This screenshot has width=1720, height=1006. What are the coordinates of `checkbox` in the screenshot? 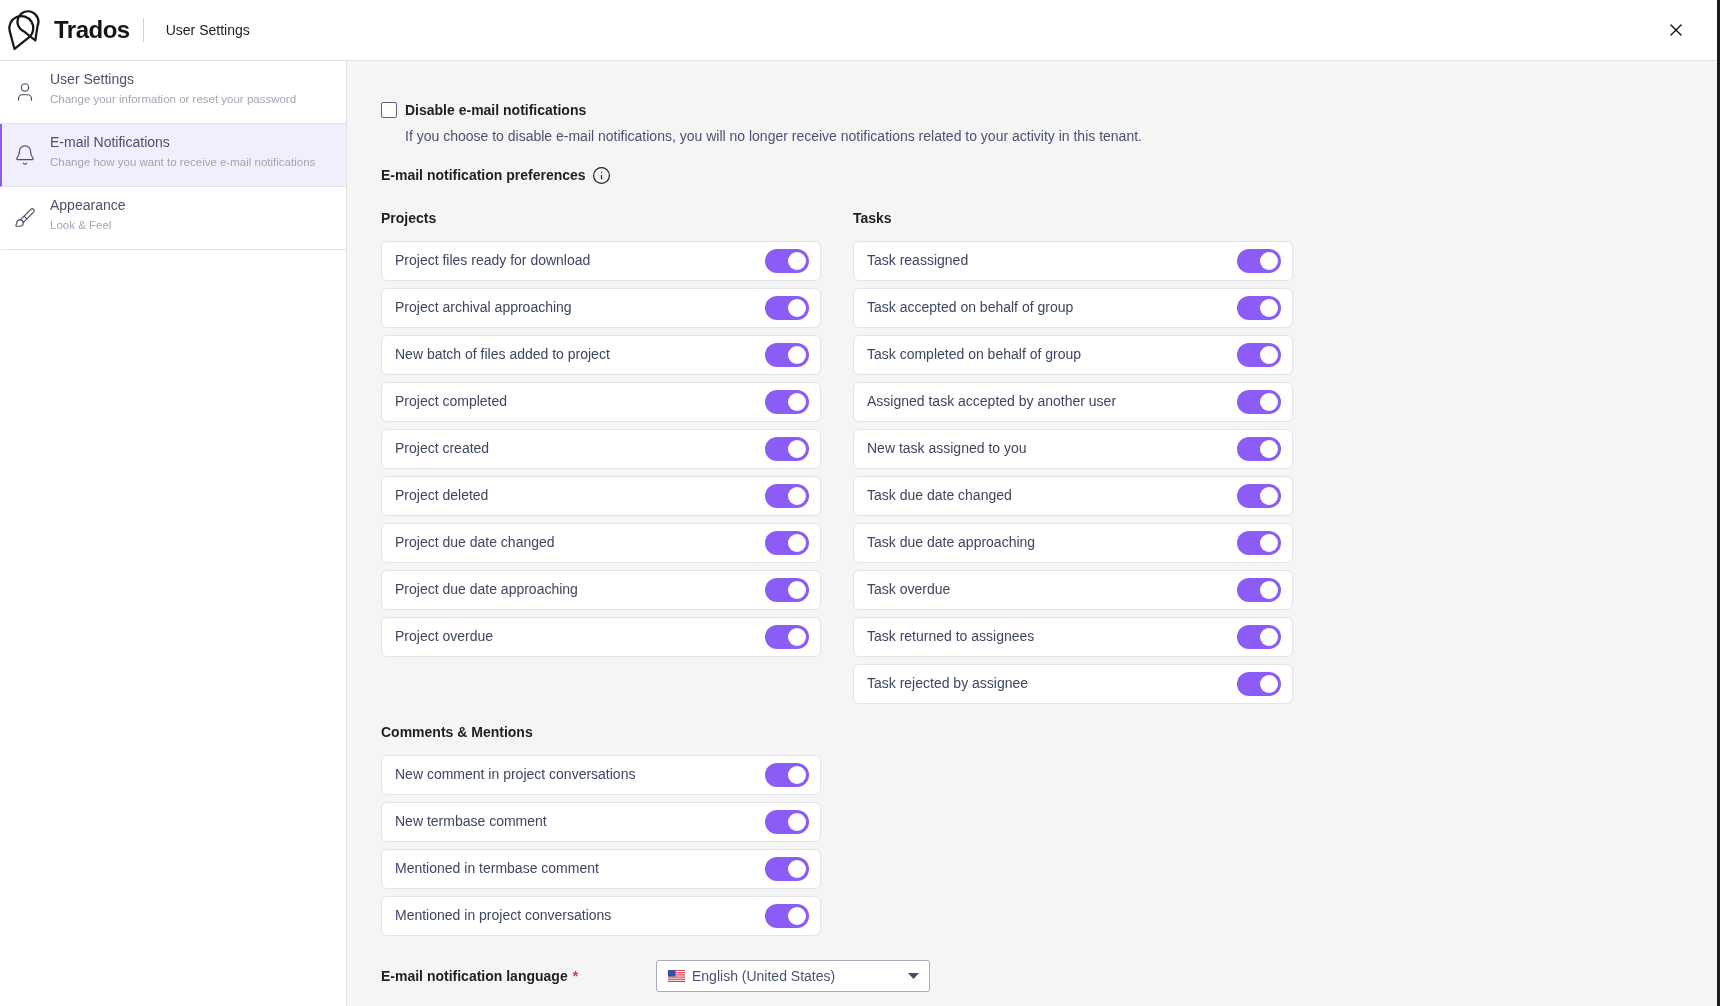 It's located at (389, 110).